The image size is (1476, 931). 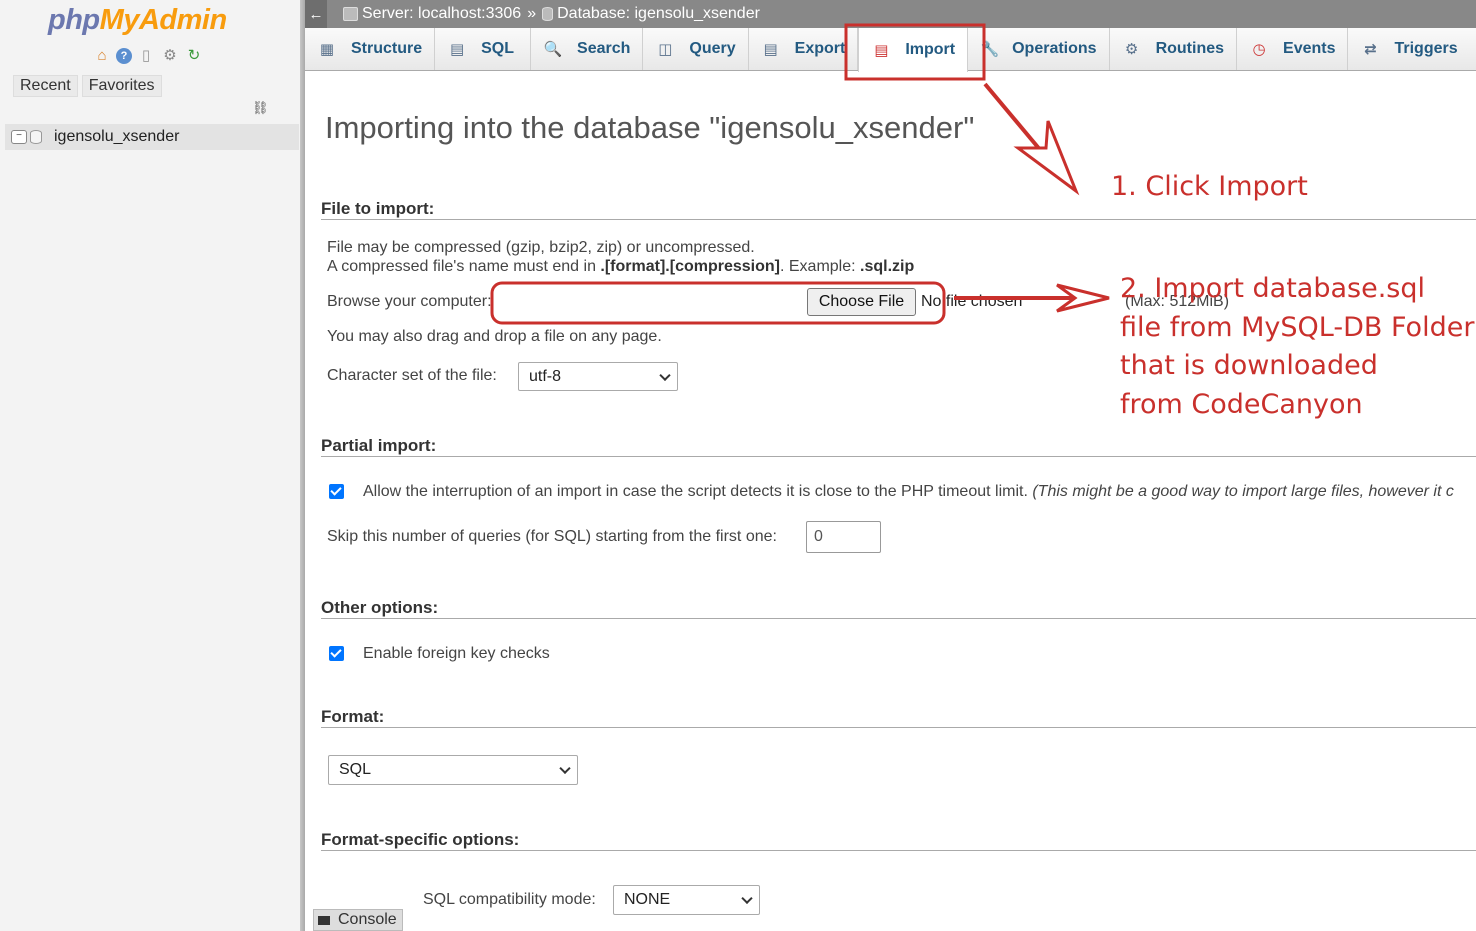 What do you see at coordinates (712, 48) in the screenshot?
I see `tab-query-label: Query` at bounding box center [712, 48].